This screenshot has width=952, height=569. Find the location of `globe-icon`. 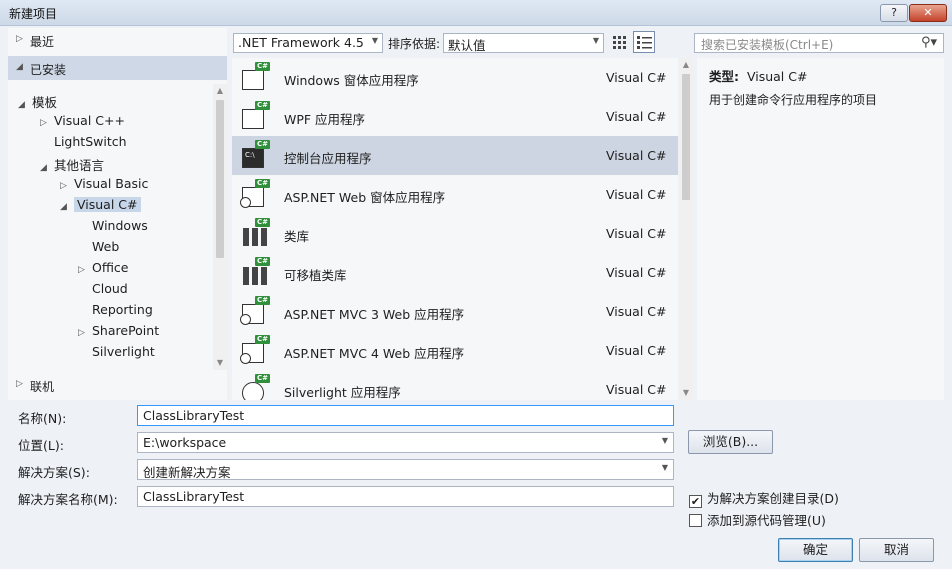

globe-icon is located at coordinates (245, 202).